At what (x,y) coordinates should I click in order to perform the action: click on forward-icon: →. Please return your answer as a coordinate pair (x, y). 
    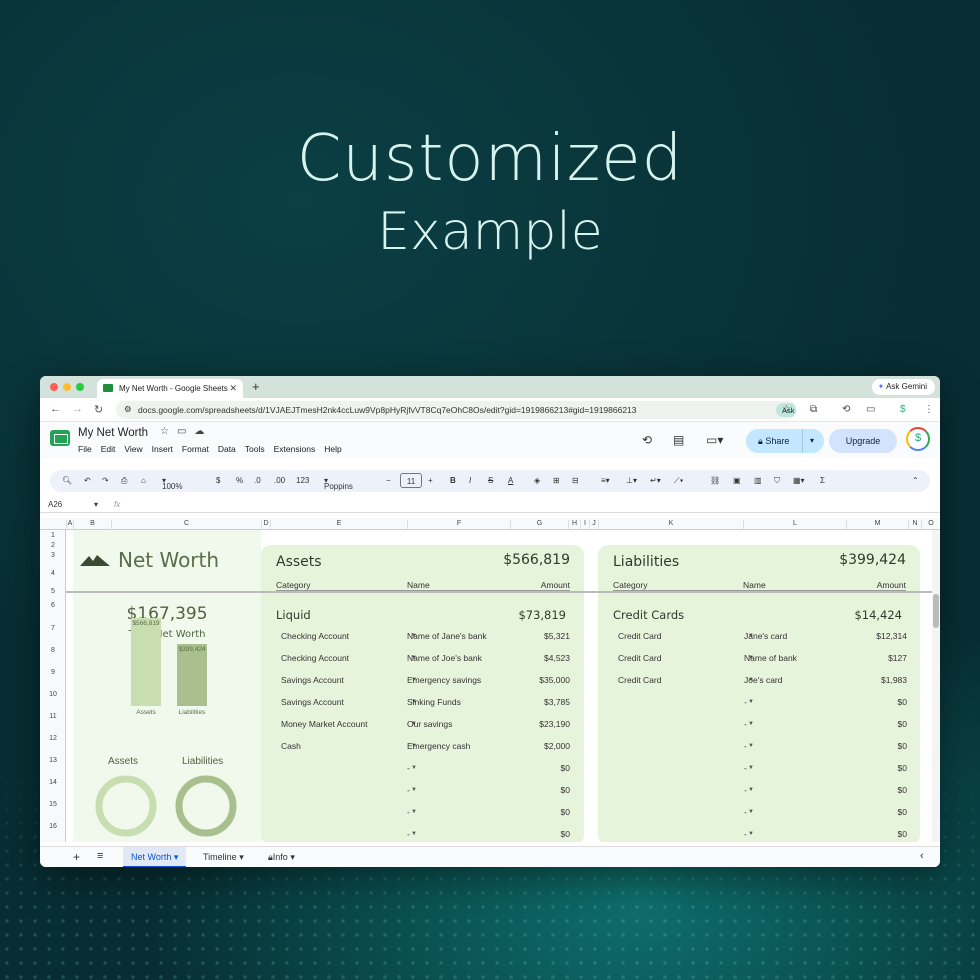
    Looking at the image, I should click on (77, 409).